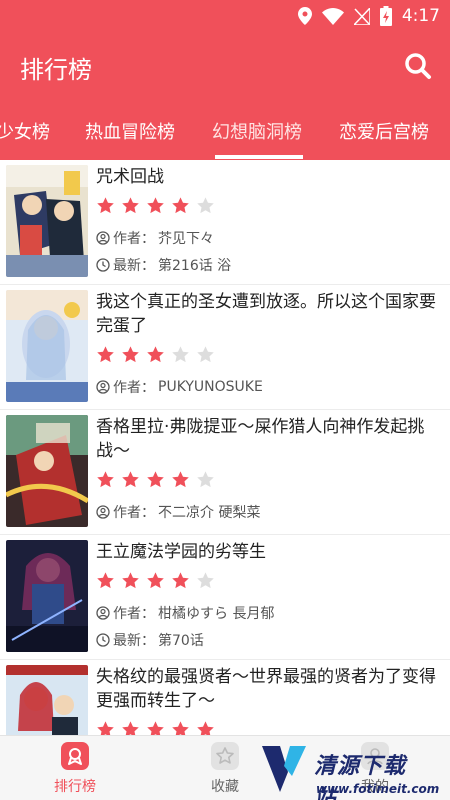 This screenshot has width=450, height=800. I want to click on tab-shoujo: 少女榜, so click(25, 131).